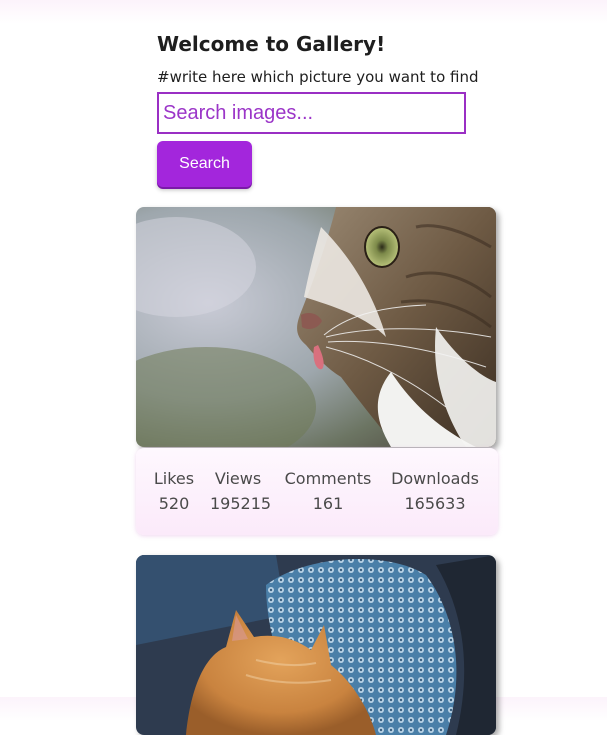 This screenshot has height=735, width=607. I want to click on orange-cat-photo, so click(316, 645).